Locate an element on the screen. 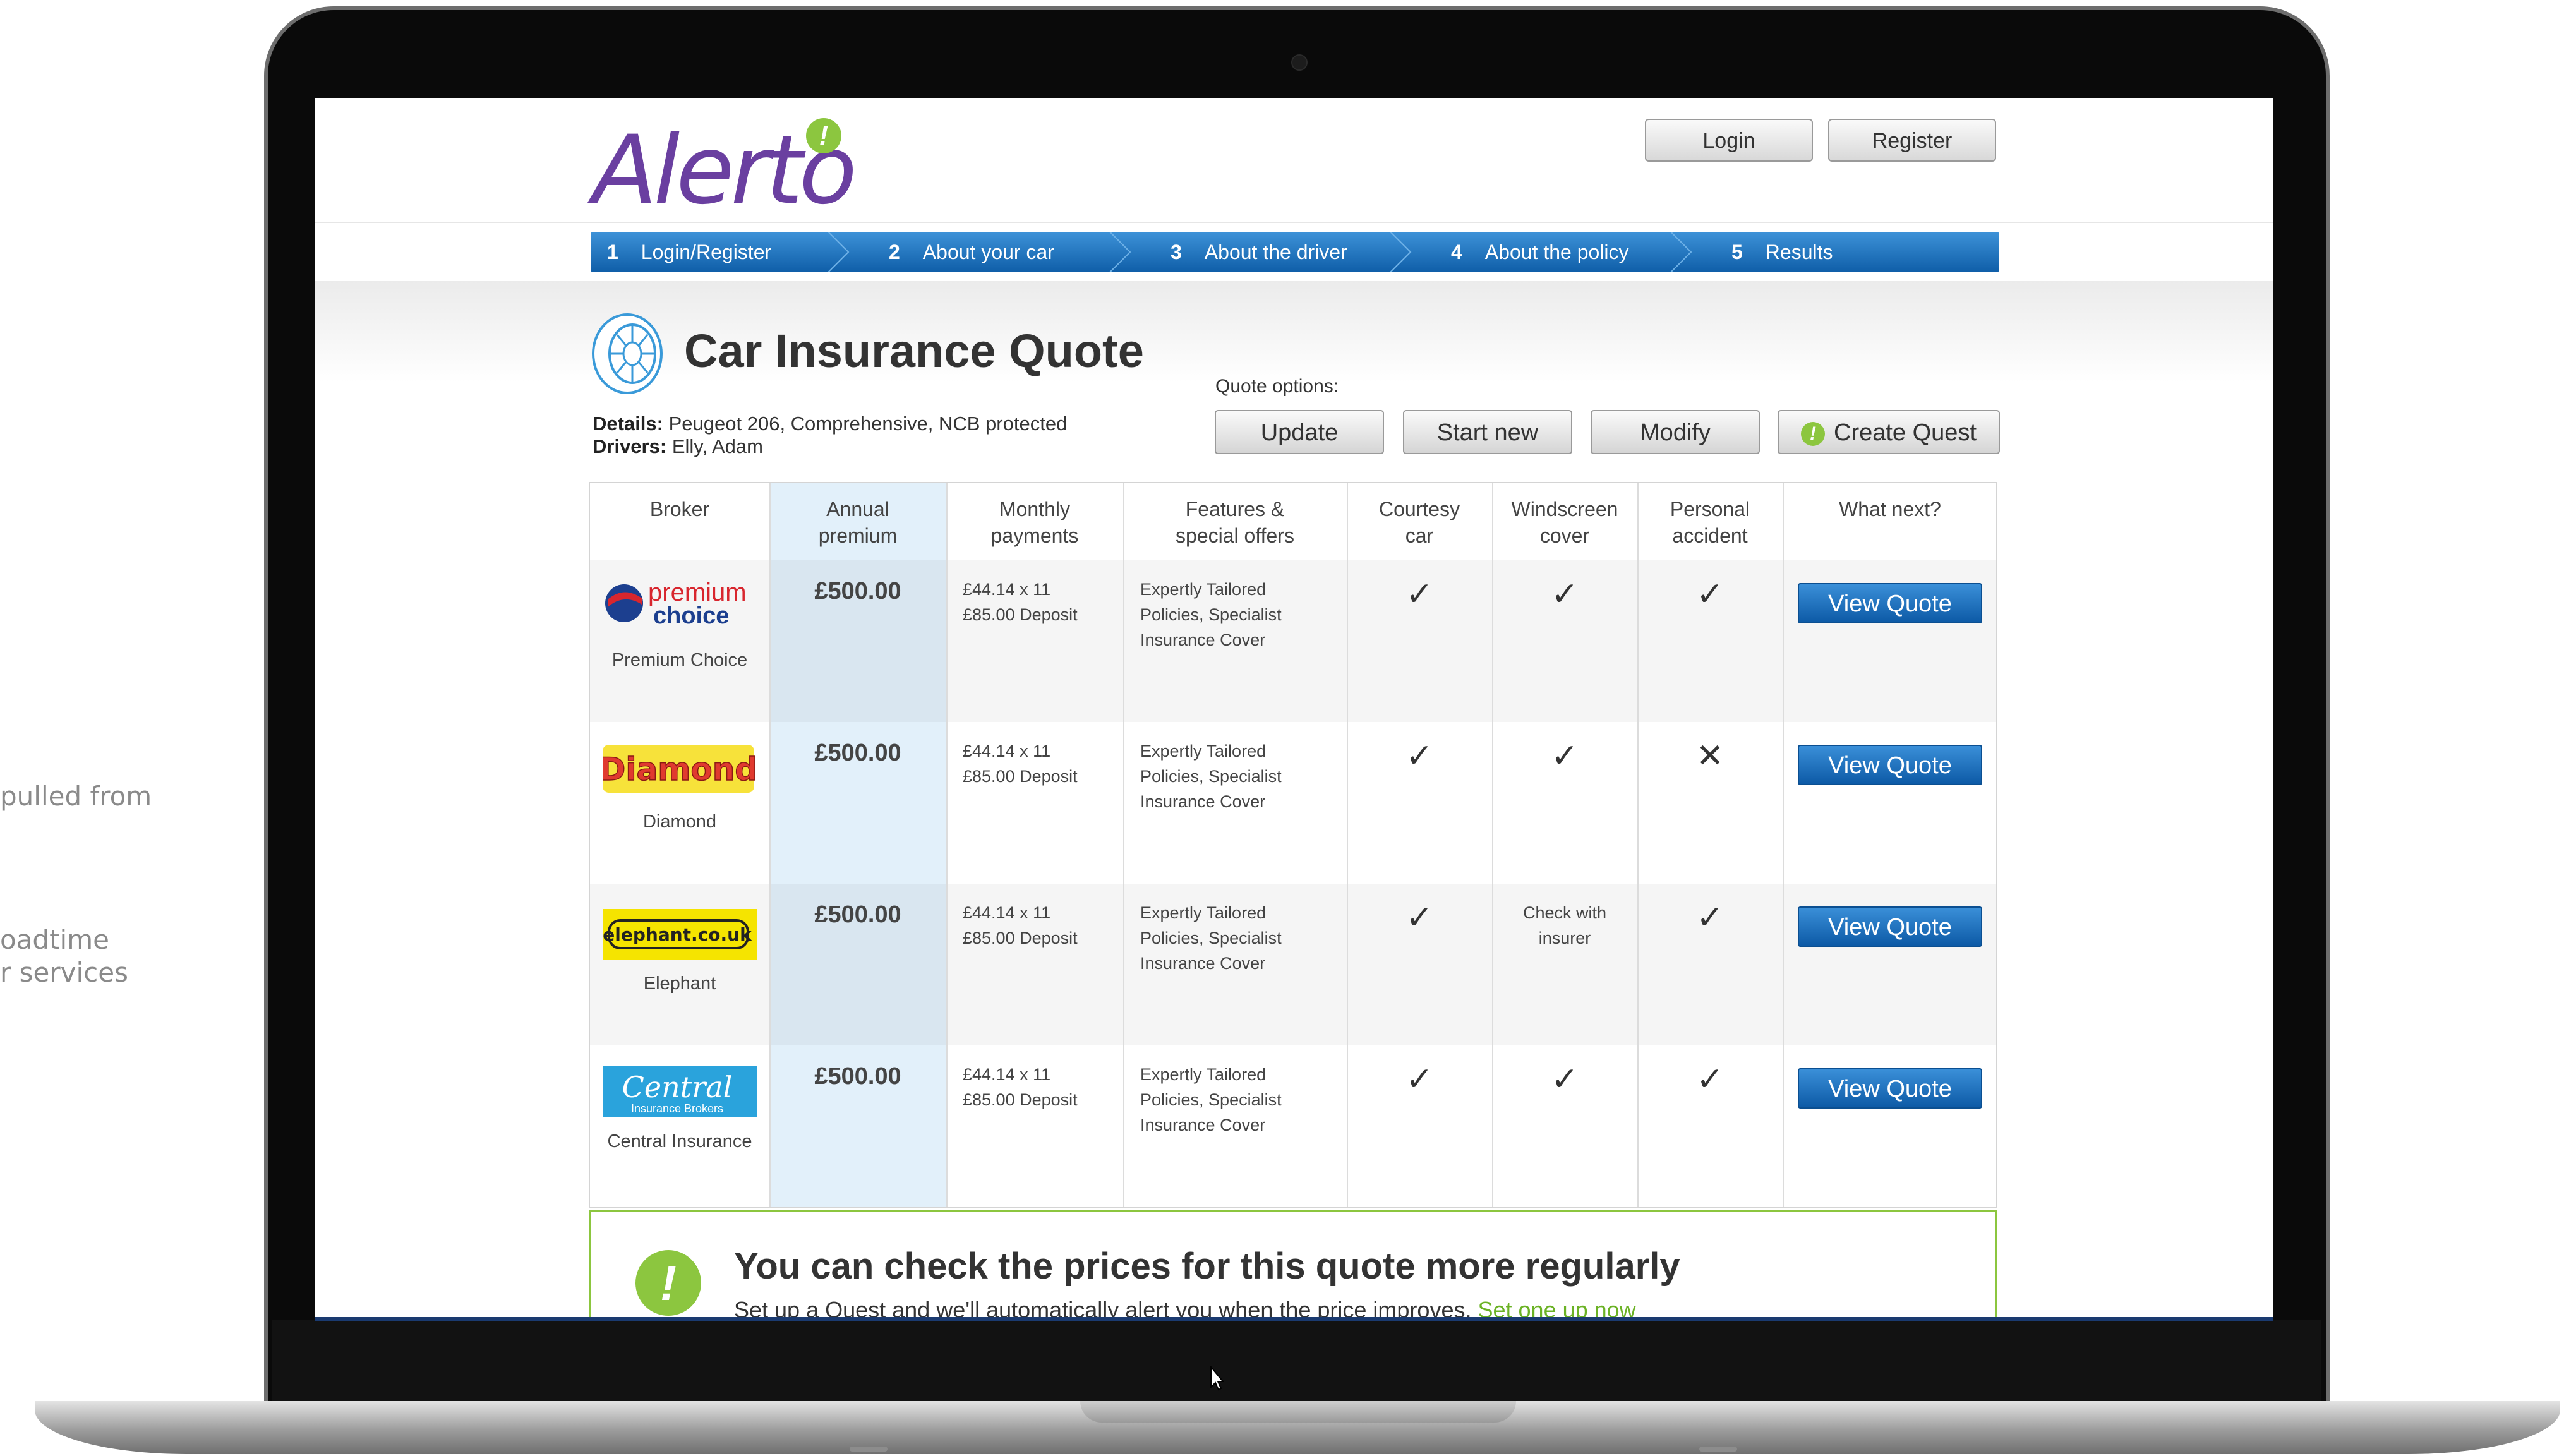  windscreen-check-icon: ✓ is located at coordinates (1565, 1079).